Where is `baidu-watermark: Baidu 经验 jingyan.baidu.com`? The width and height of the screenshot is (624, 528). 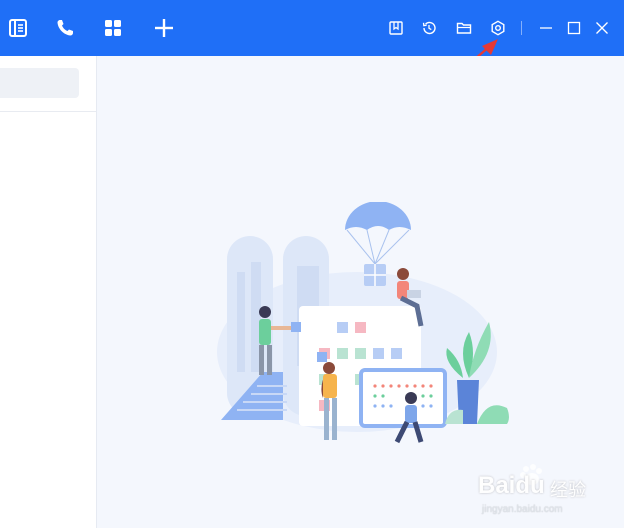
baidu-watermark: Baidu 经验 jingyan.baidu.com is located at coordinates (548, 492).